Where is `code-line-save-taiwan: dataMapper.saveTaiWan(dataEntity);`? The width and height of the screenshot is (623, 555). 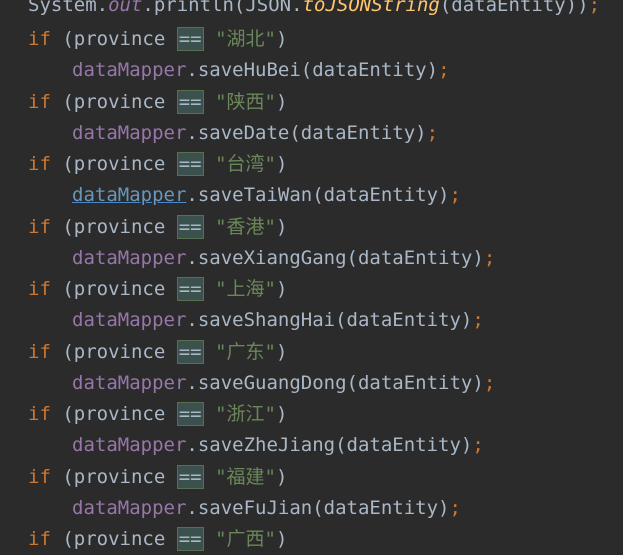 code-line-save-taiwan: dataMapper.saveTaiWan(dataEntity); is located at coordinates (311, 196).